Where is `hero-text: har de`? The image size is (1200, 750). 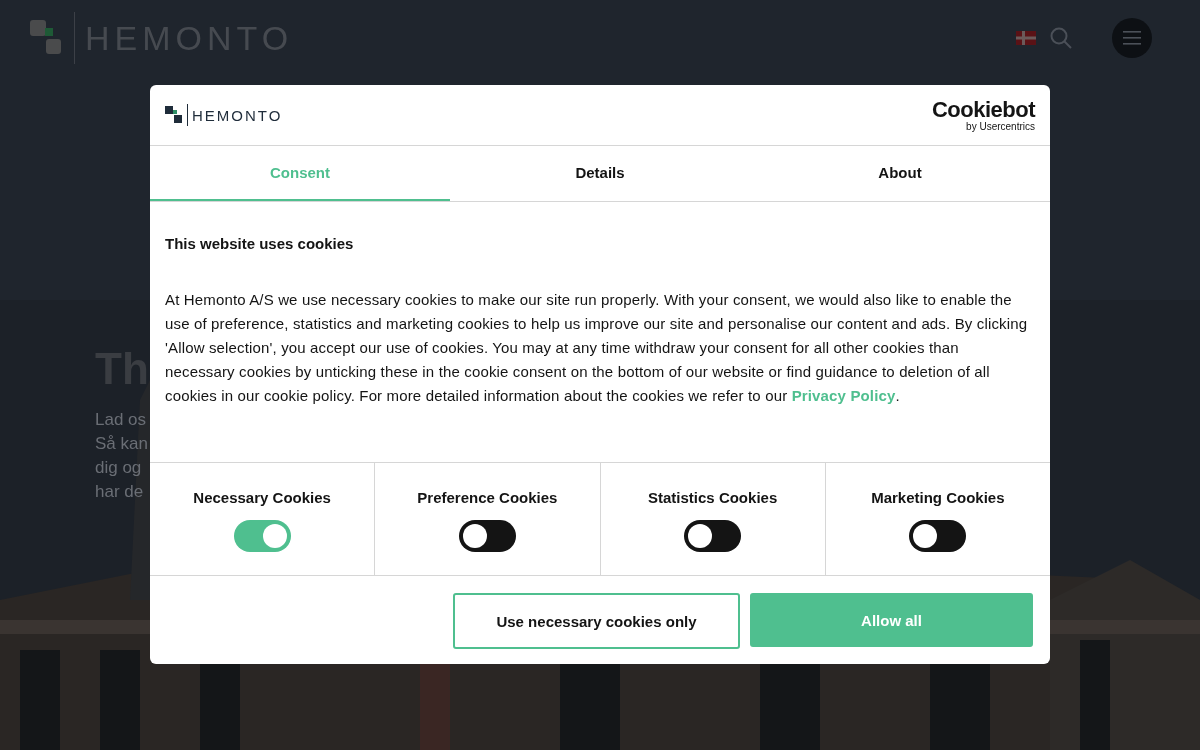 hero-text: har de is located at coordinates (120, 492).